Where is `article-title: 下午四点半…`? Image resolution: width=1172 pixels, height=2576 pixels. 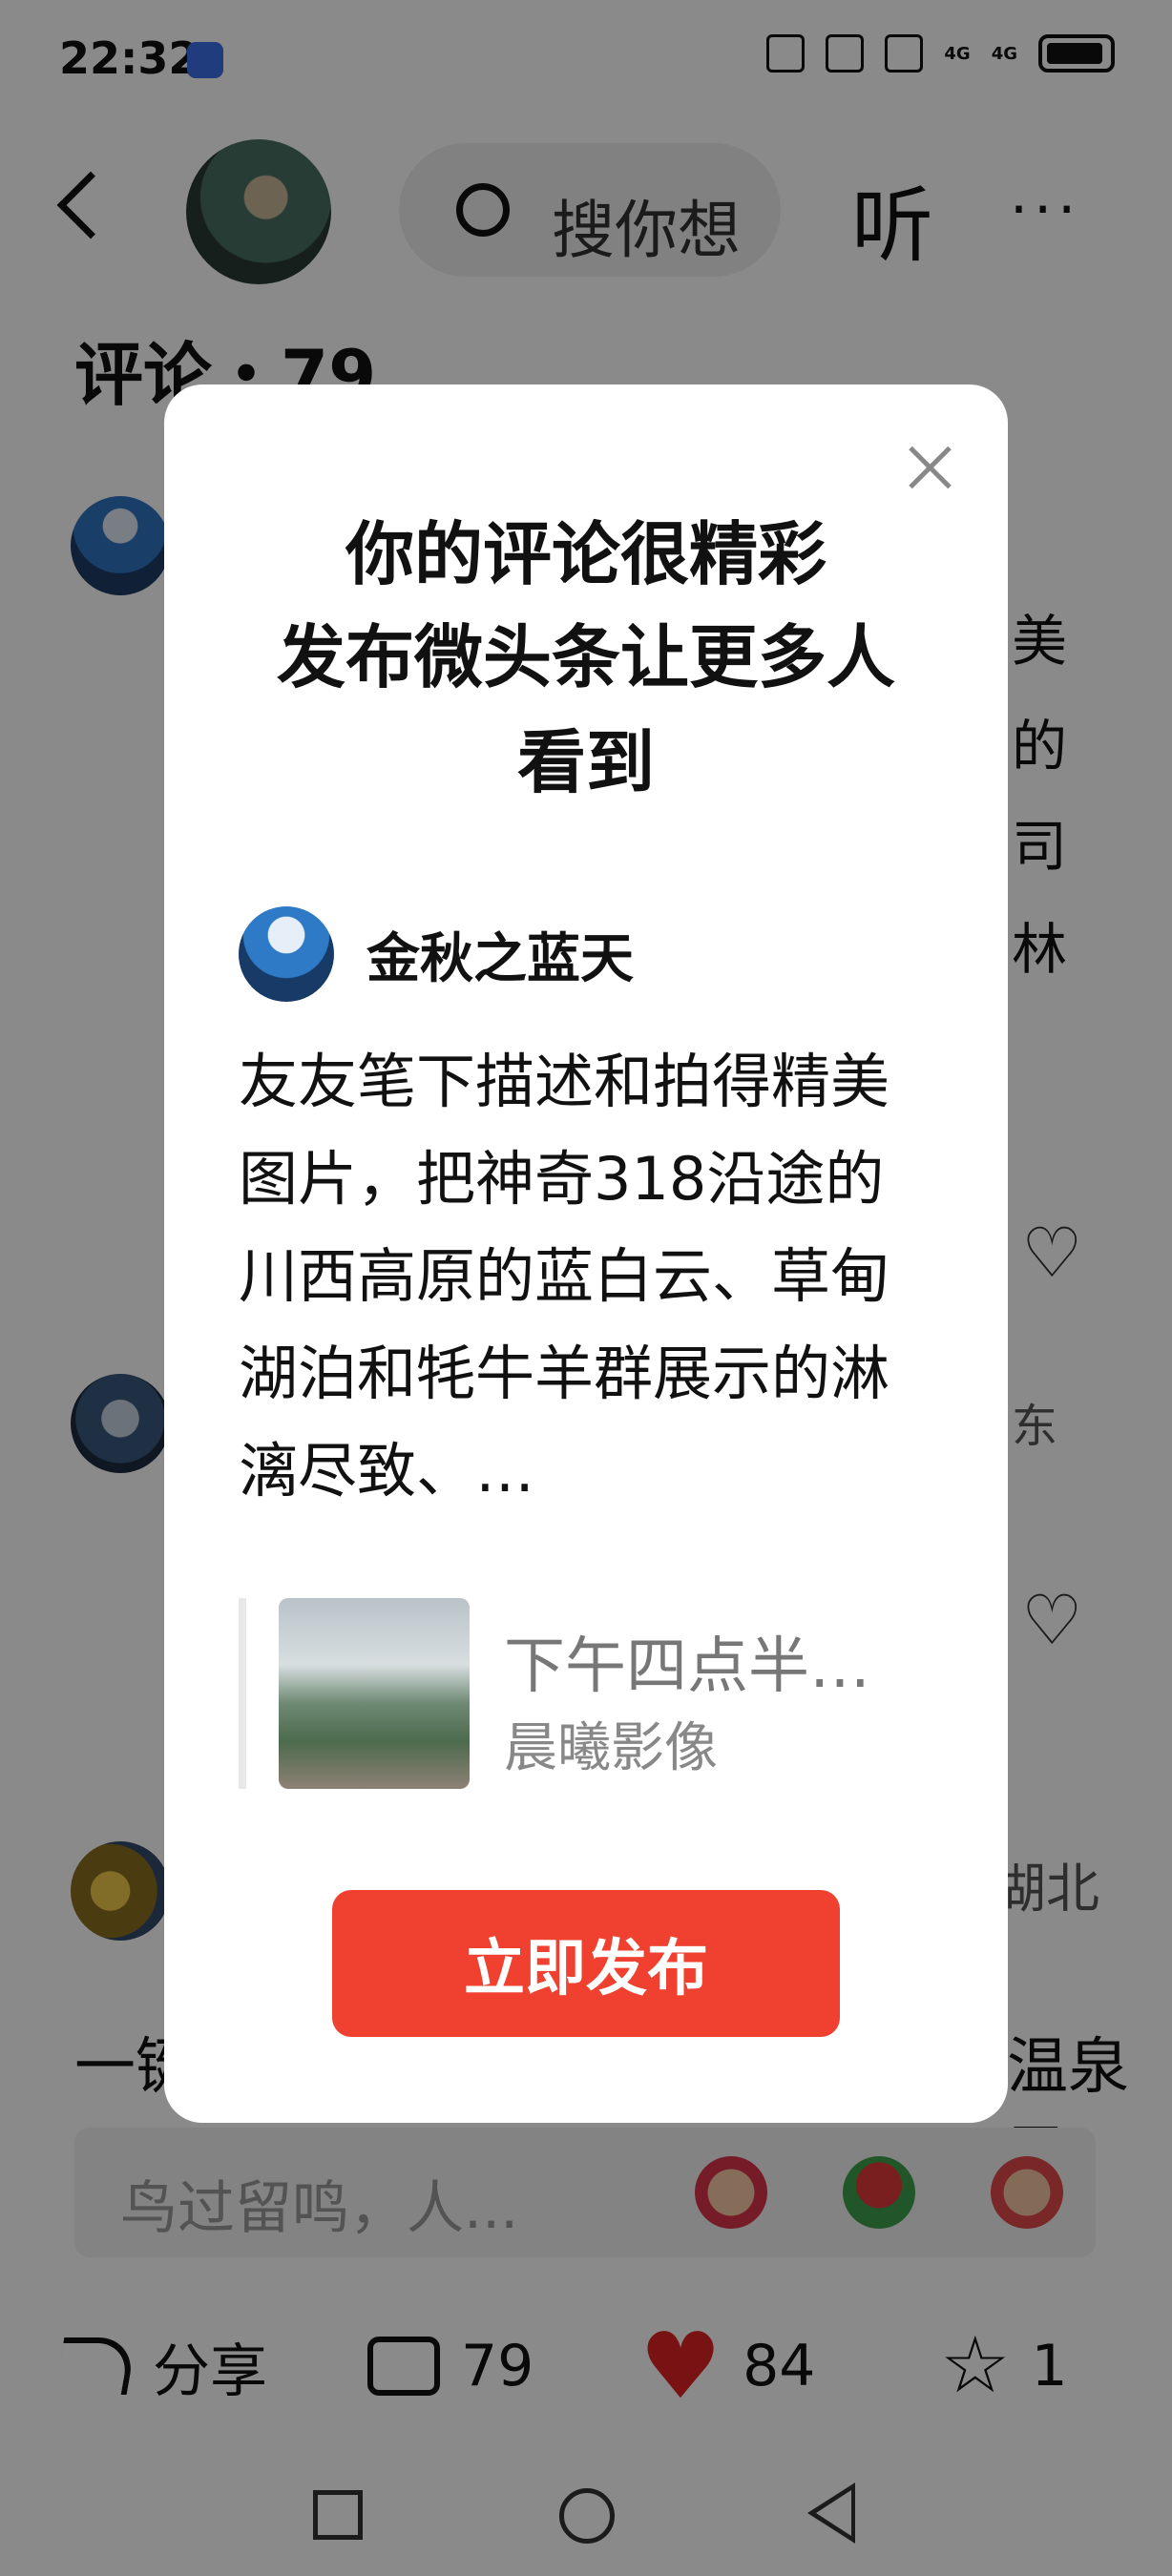
article-title: 下午四点半… is located at coordinates (687, 1666).